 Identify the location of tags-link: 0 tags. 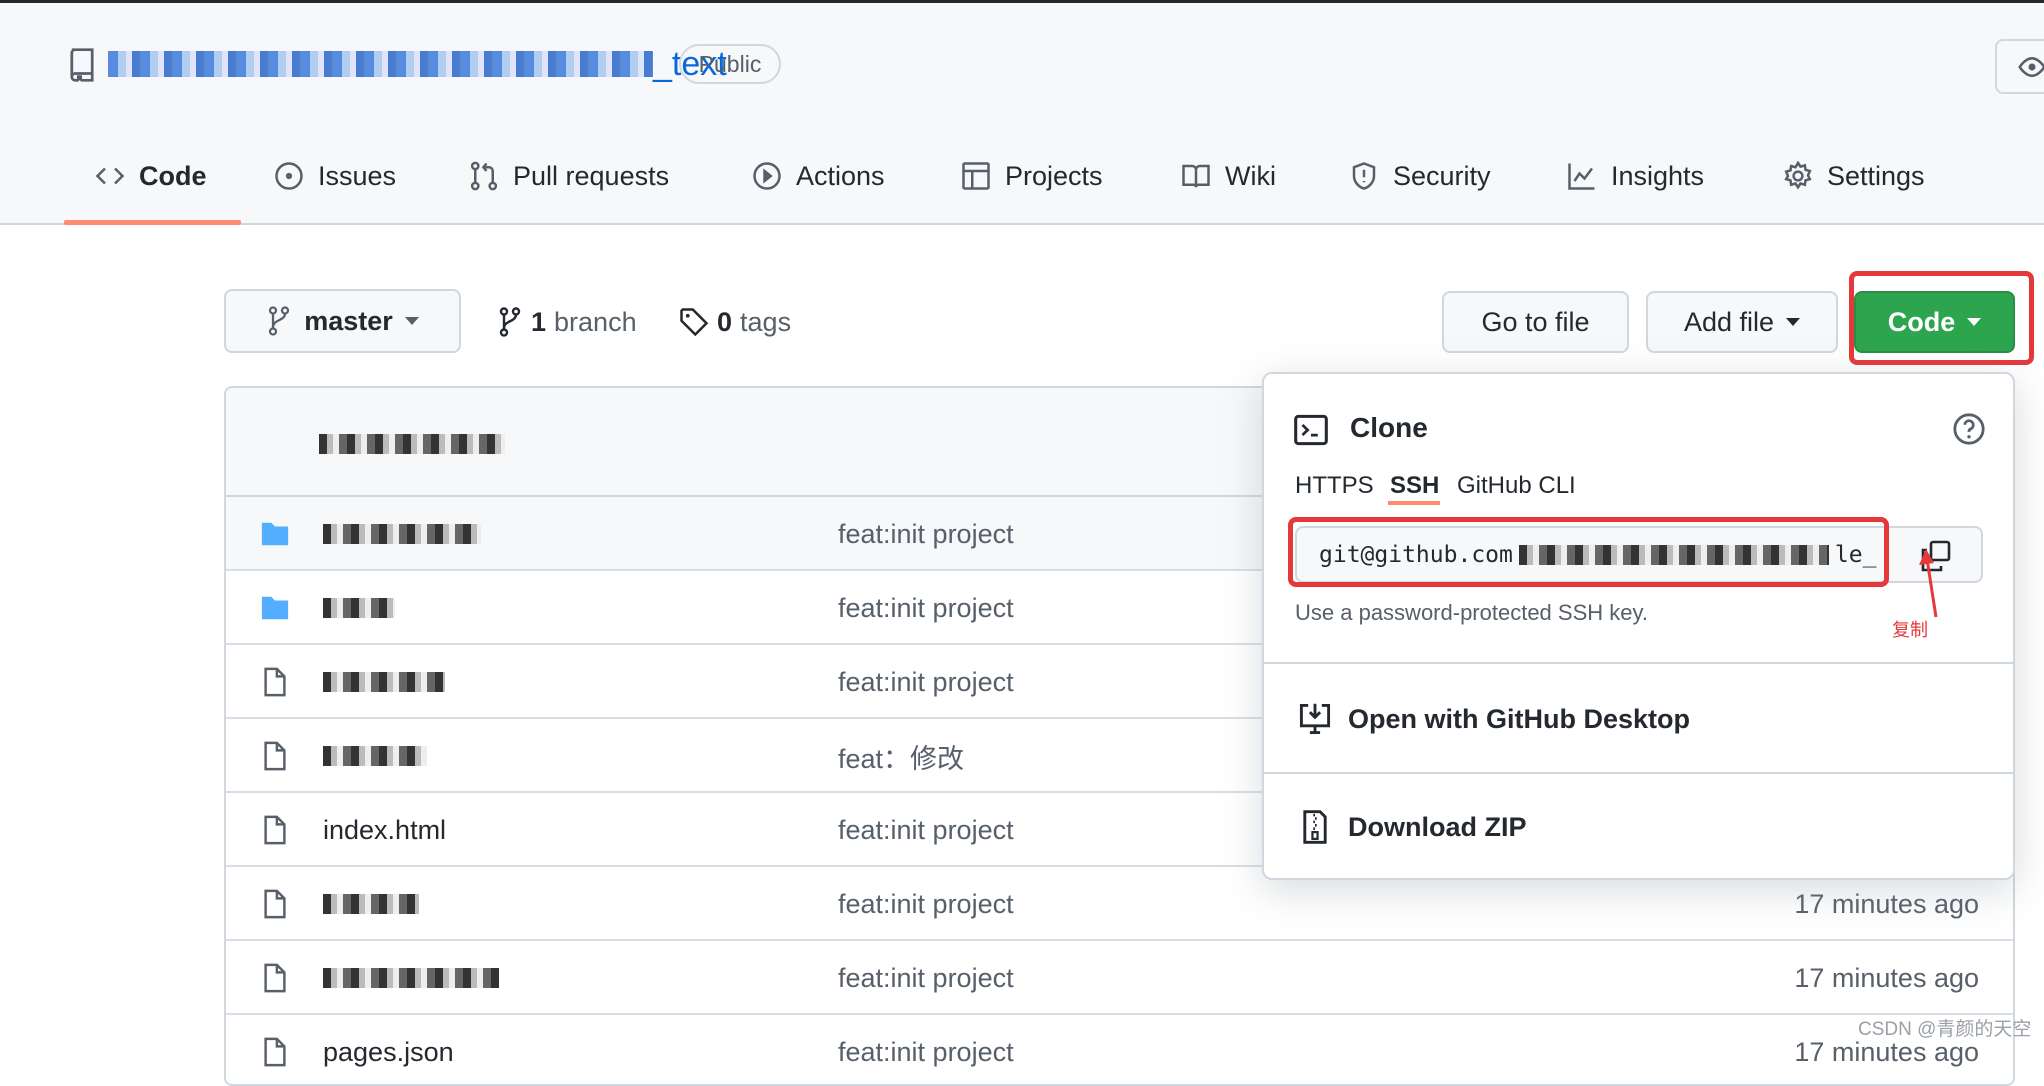
(735, 322).